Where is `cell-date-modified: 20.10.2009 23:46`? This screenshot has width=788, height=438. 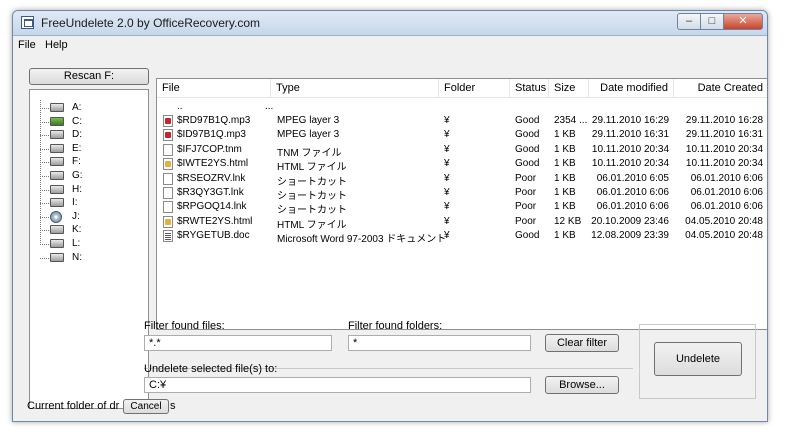 cell-date-modified: 20.10.2009 23:46 is located at coordinates (630, 221).